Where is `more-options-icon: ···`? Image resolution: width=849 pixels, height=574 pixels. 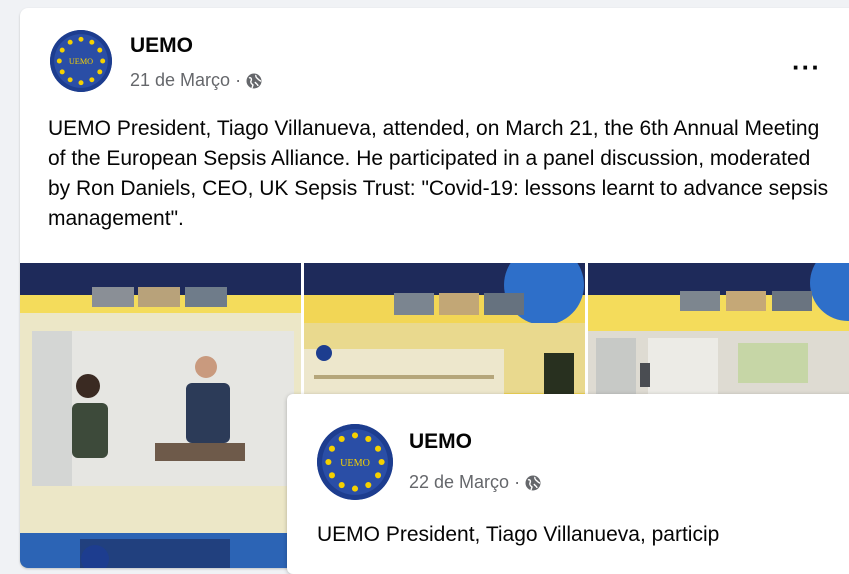 more-options-icon: ··· is located at coordinates (806, 67).